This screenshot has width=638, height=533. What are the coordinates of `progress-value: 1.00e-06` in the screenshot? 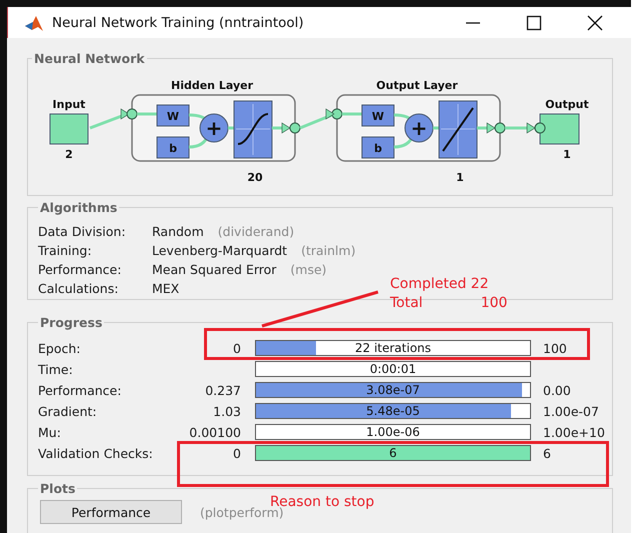 It's located at (393, 432).